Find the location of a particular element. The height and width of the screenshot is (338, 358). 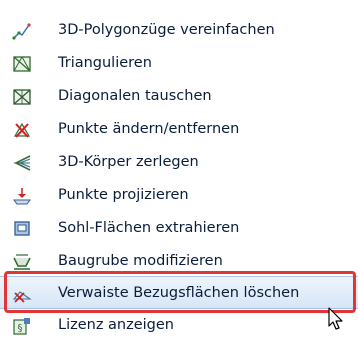

menu-item-edit-points: Punkte ändern/entfernen is located at coordinates (179, 129).